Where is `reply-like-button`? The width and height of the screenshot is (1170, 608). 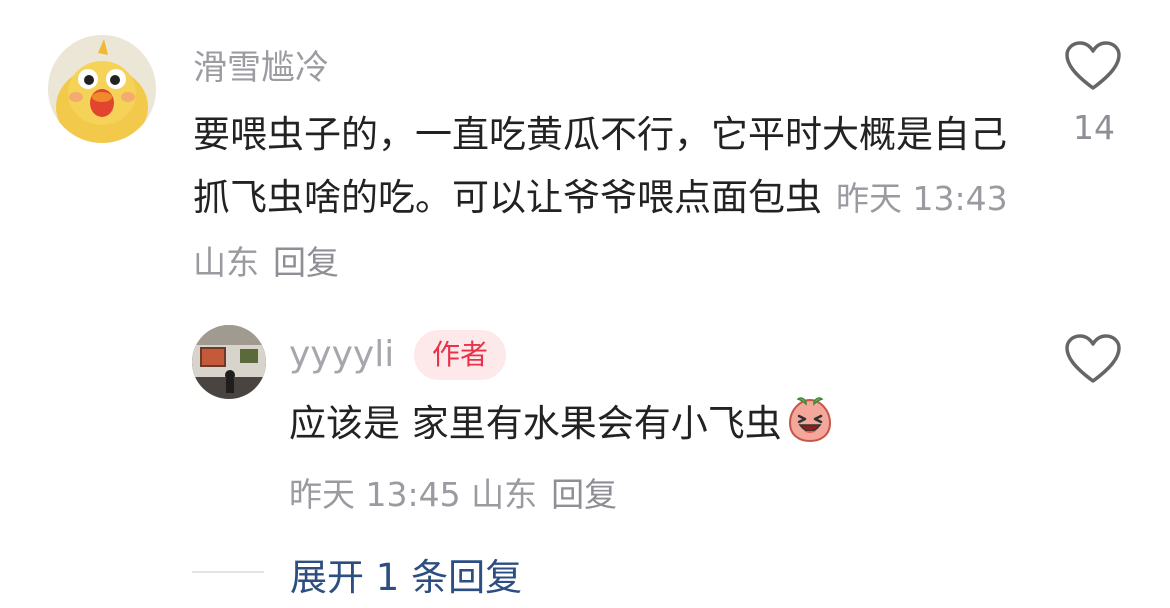 reply-like-button is located at coordinates (1093, 359).